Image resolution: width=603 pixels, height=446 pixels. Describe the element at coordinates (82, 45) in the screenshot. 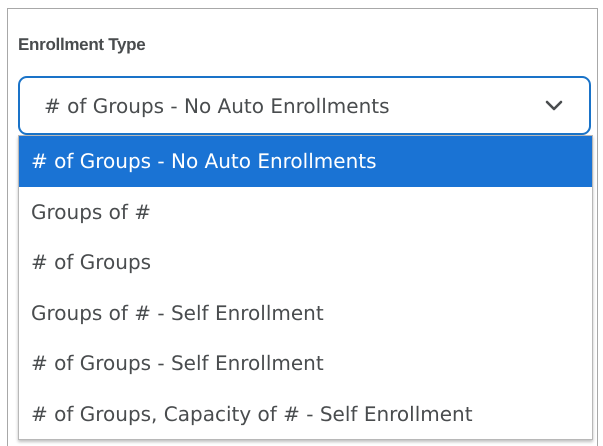

I see `field-label: Enrollment Type` at that location.